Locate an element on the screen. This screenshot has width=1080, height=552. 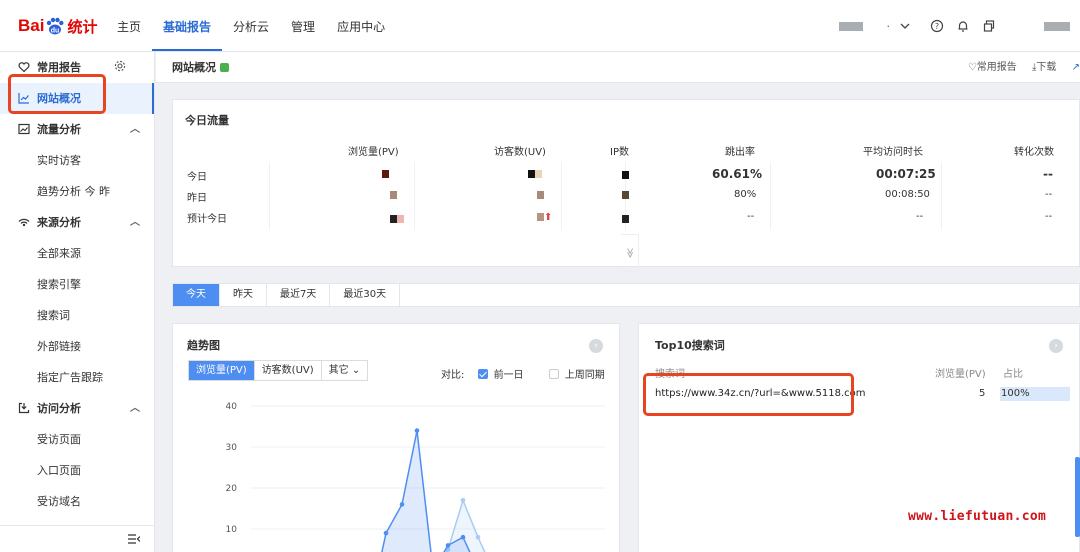
tab-last-30-days: 最近30天 is located at coordinates (365, 295).